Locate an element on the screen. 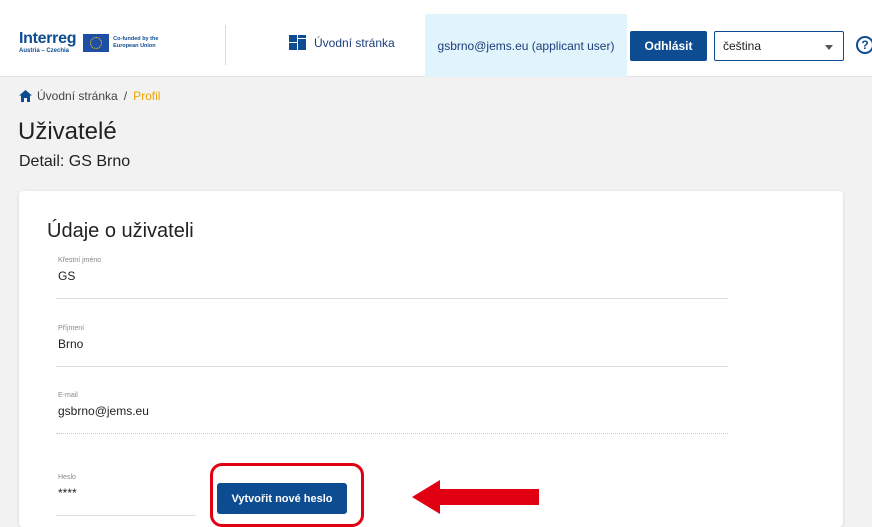 The height and width of the screenshot is (527, 872). logout-button: Odhlásit is located at coordinates (668, 46).